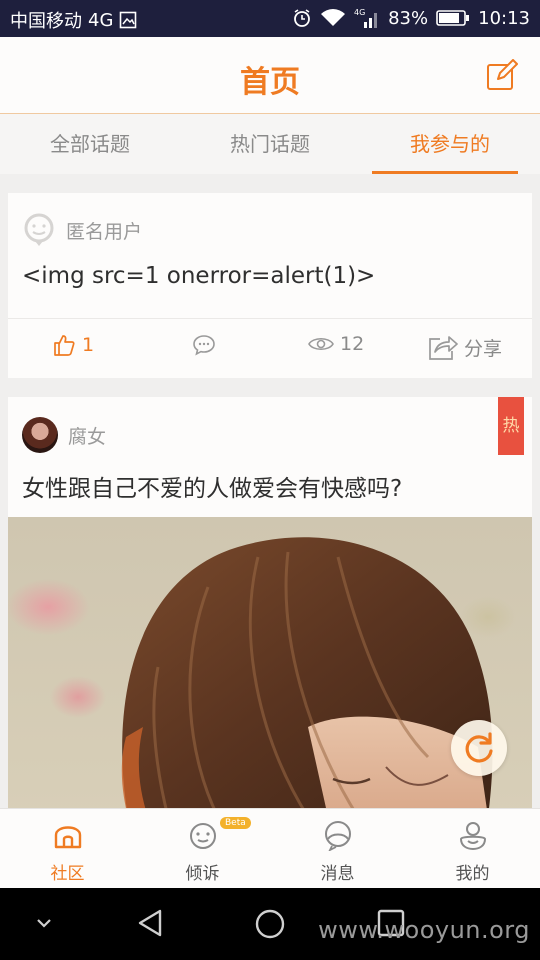 The height and width of the screenshot is (960, 540). I want to click on alarm-icon, so click(302, 18).